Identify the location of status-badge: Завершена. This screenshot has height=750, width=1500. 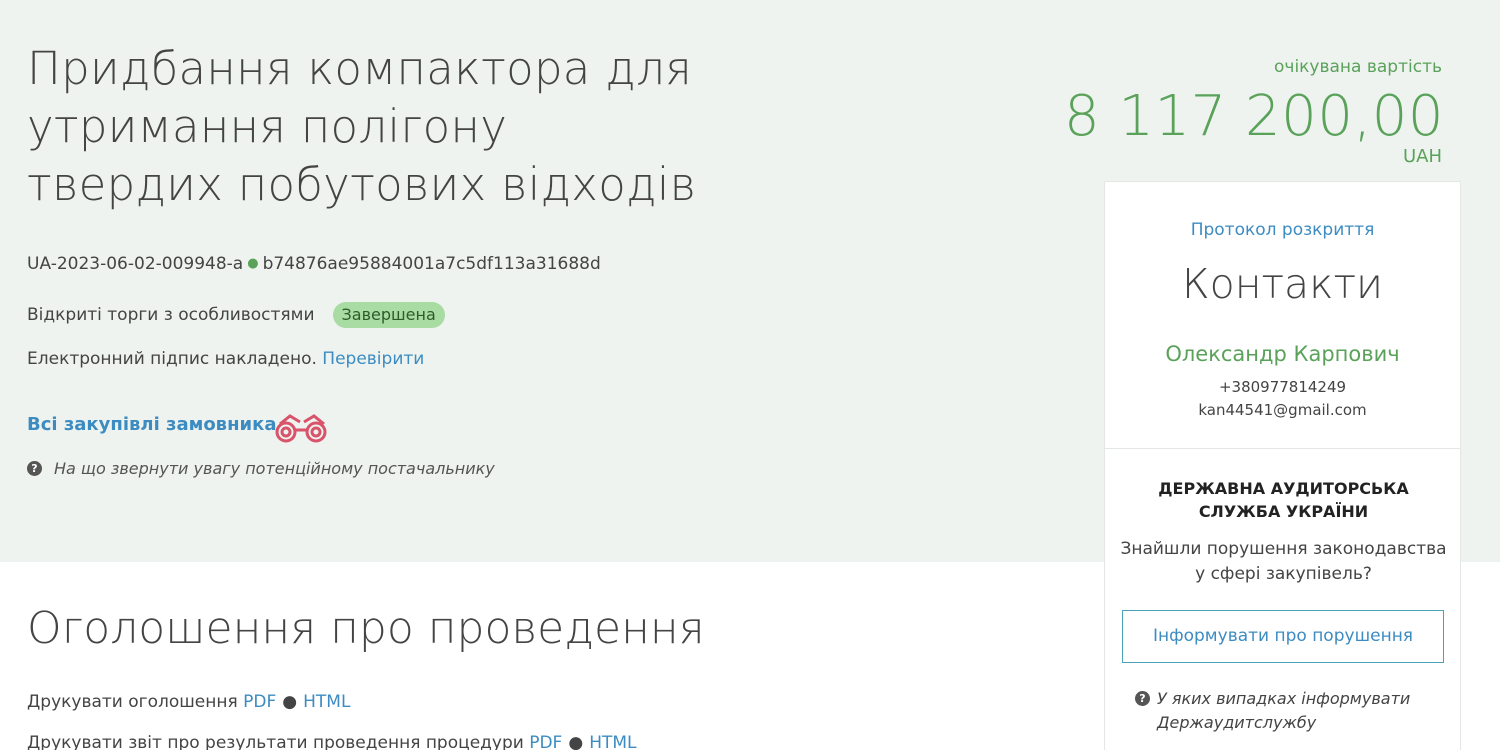
(388, 315).